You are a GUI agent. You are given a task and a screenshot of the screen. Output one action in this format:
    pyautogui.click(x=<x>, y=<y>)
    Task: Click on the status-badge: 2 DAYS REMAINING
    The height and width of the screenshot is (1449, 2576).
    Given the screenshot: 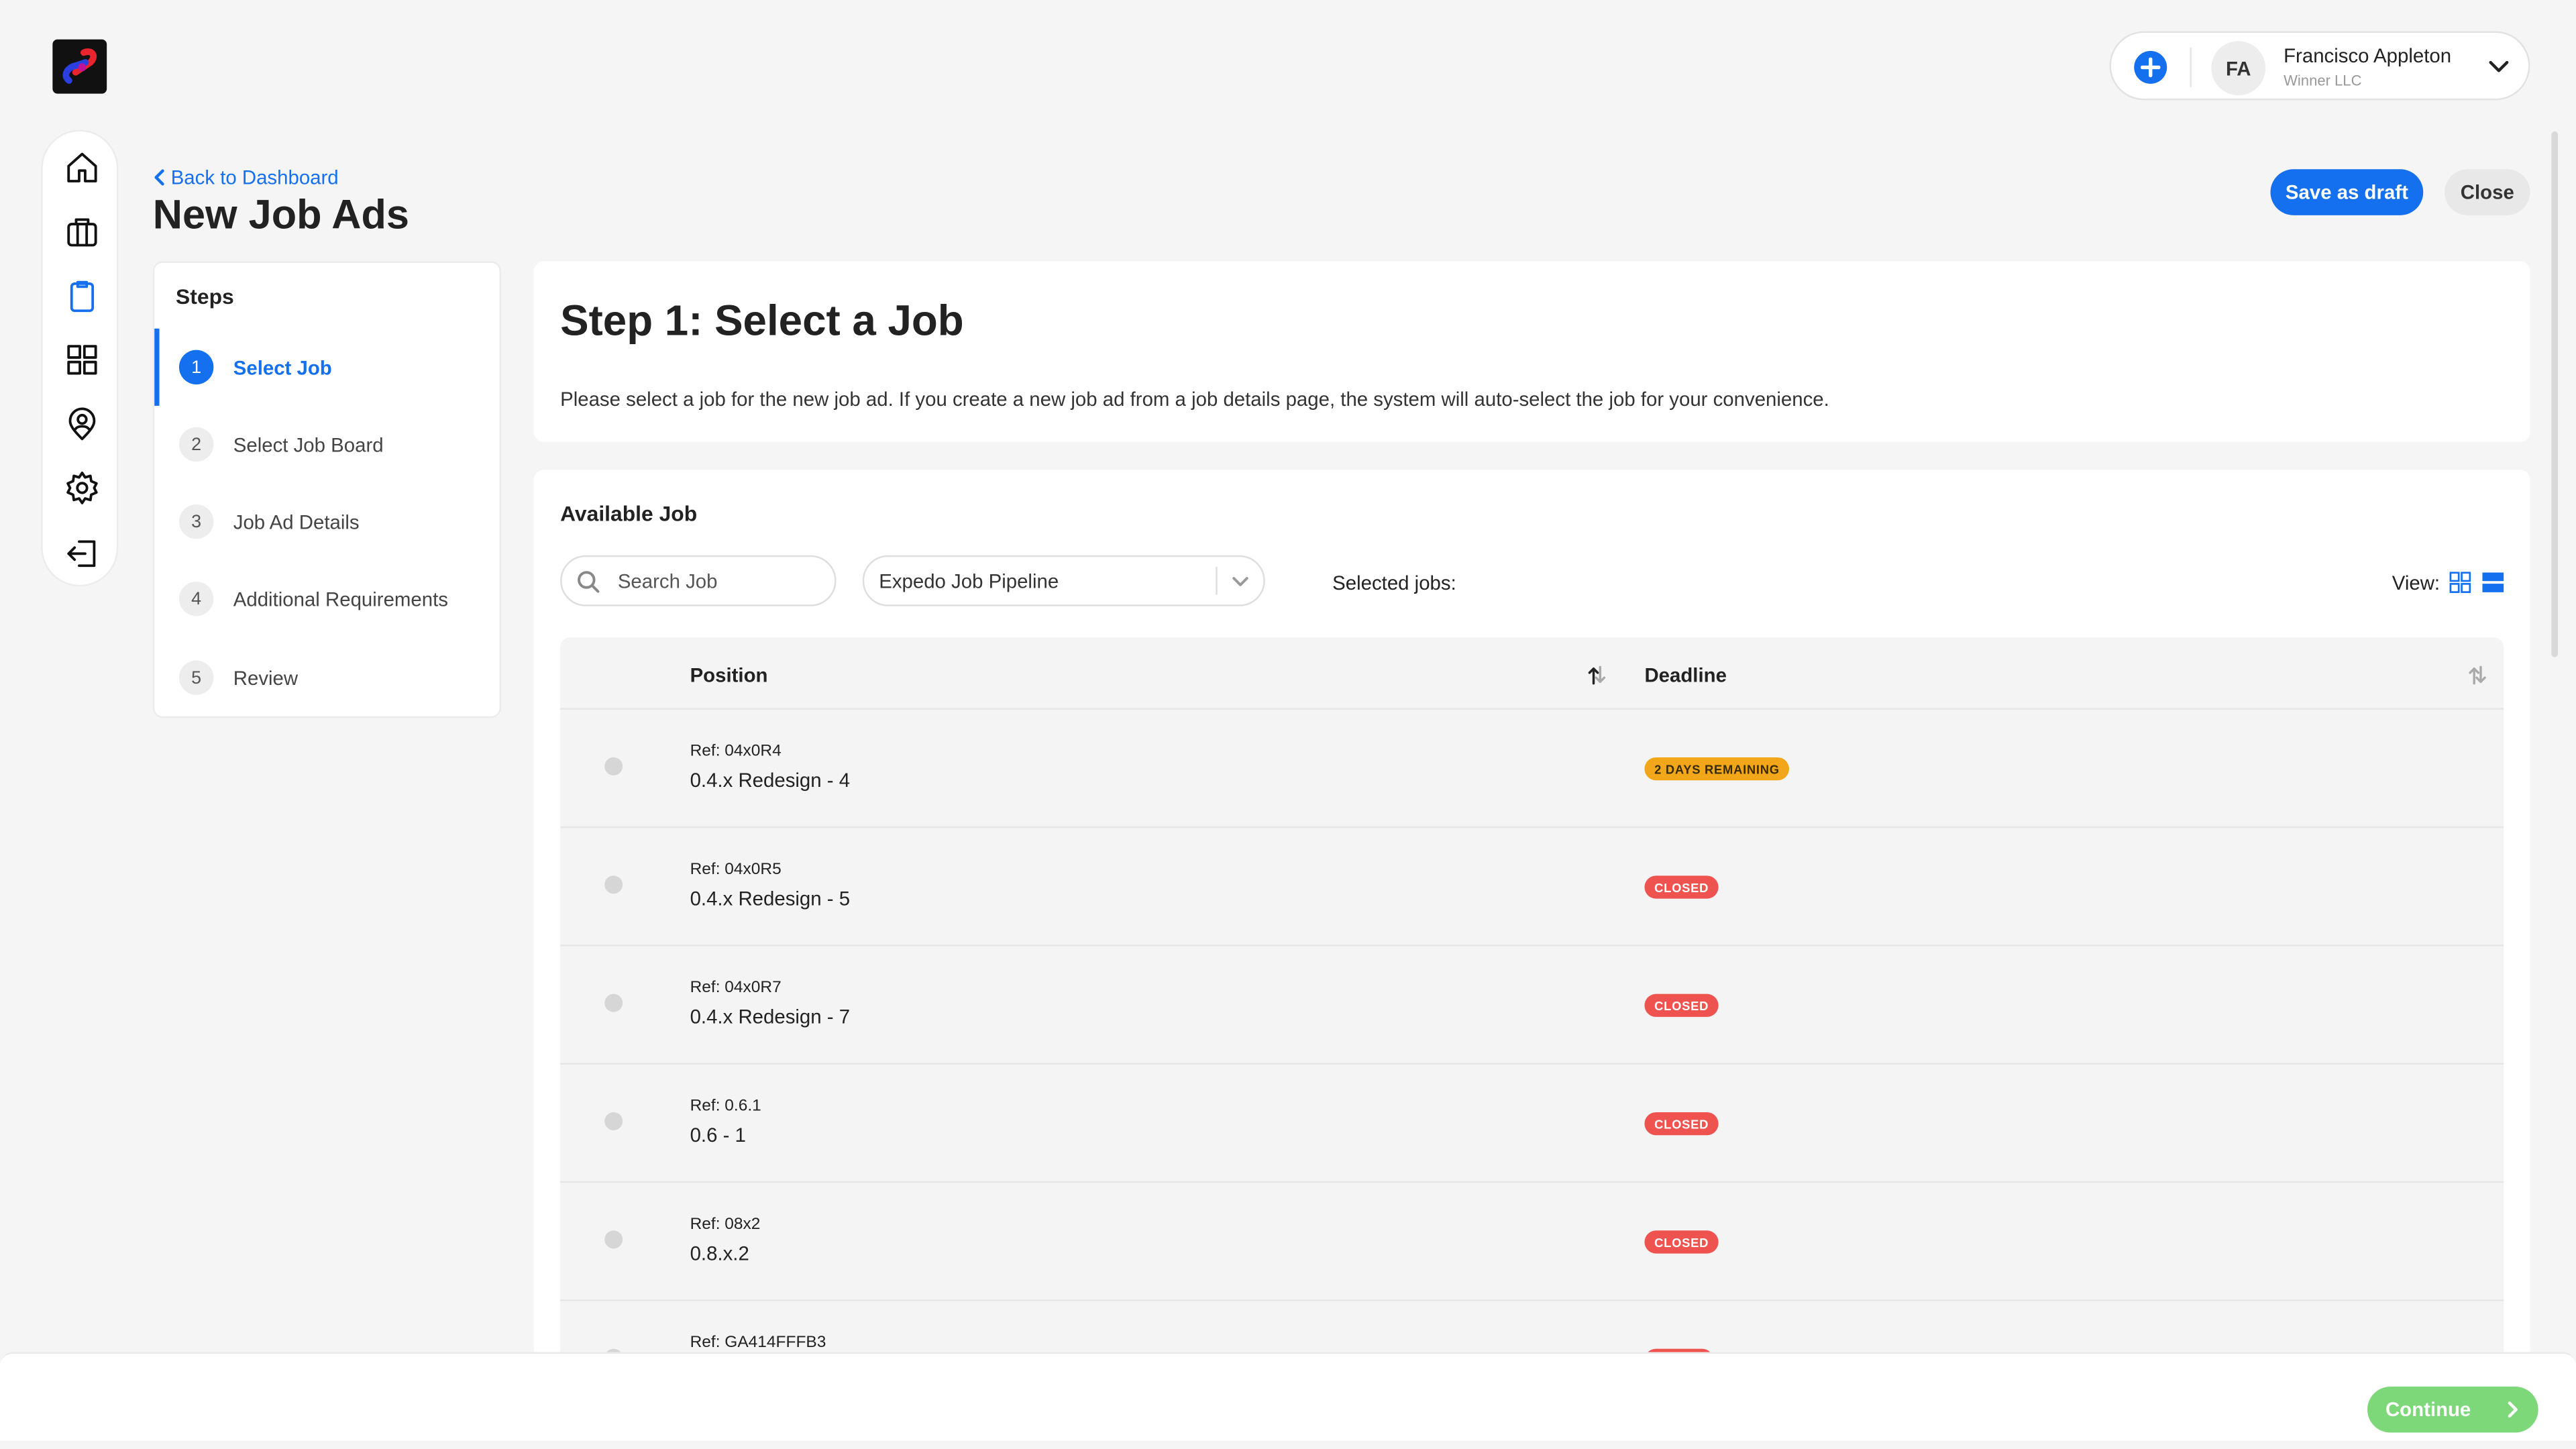 What is the action you would take?
    pyautogui.click(x=1717, y=769)
    